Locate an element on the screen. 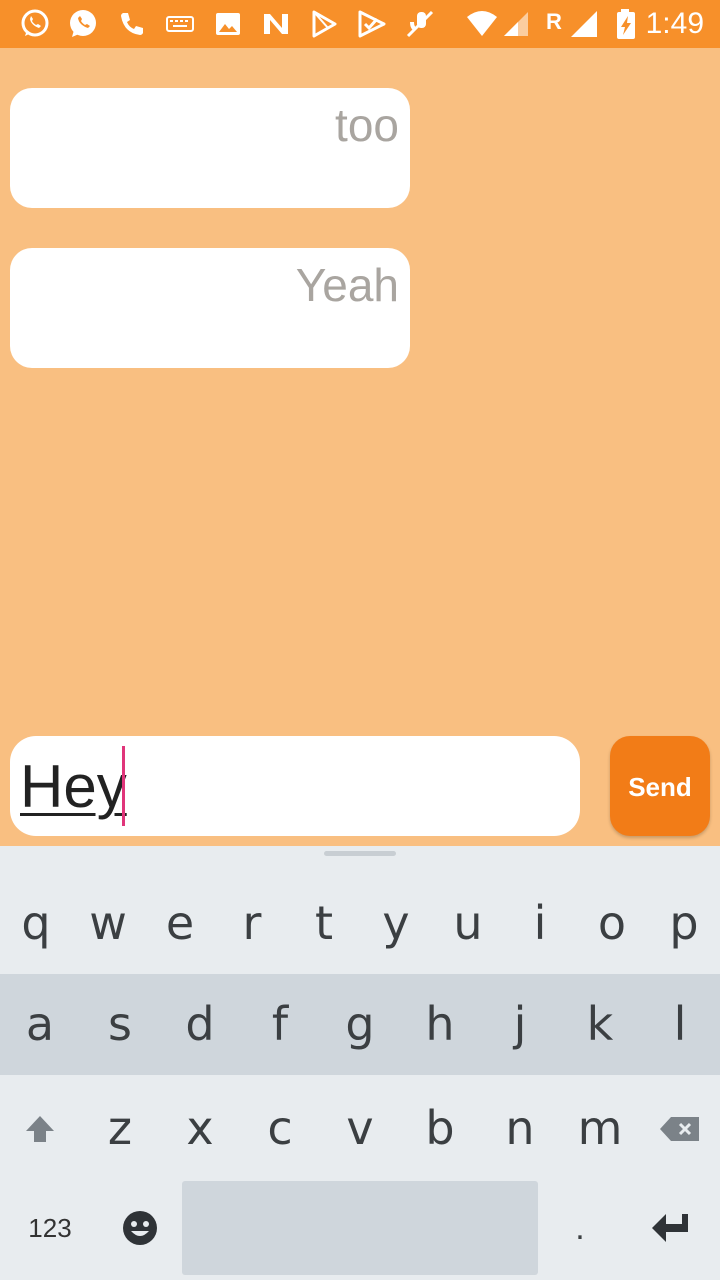 The image size is (720, 1280). key-u: u is located at coordinates (468, 923).